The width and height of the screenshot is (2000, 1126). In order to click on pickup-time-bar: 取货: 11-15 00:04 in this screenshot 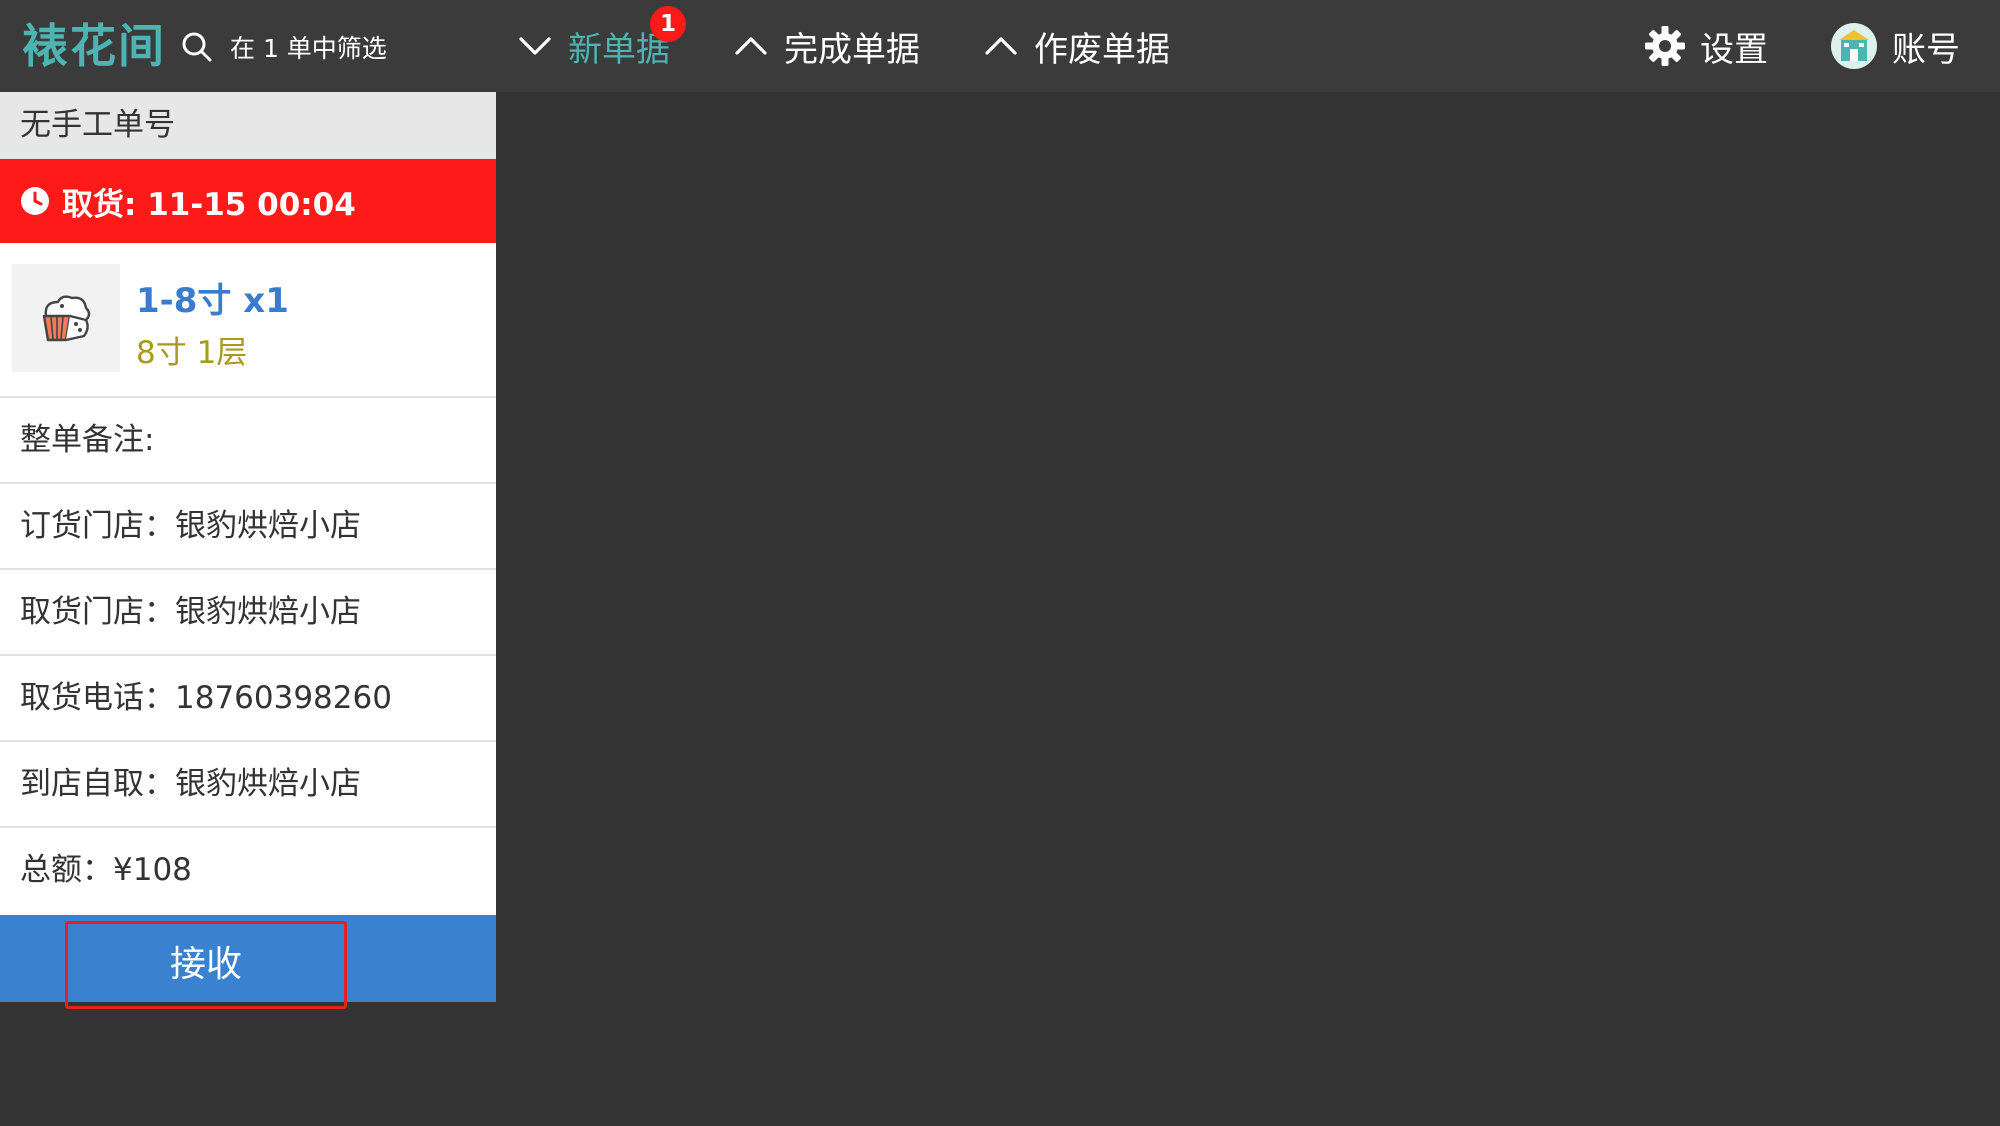, I will do `click(248, 201)`.